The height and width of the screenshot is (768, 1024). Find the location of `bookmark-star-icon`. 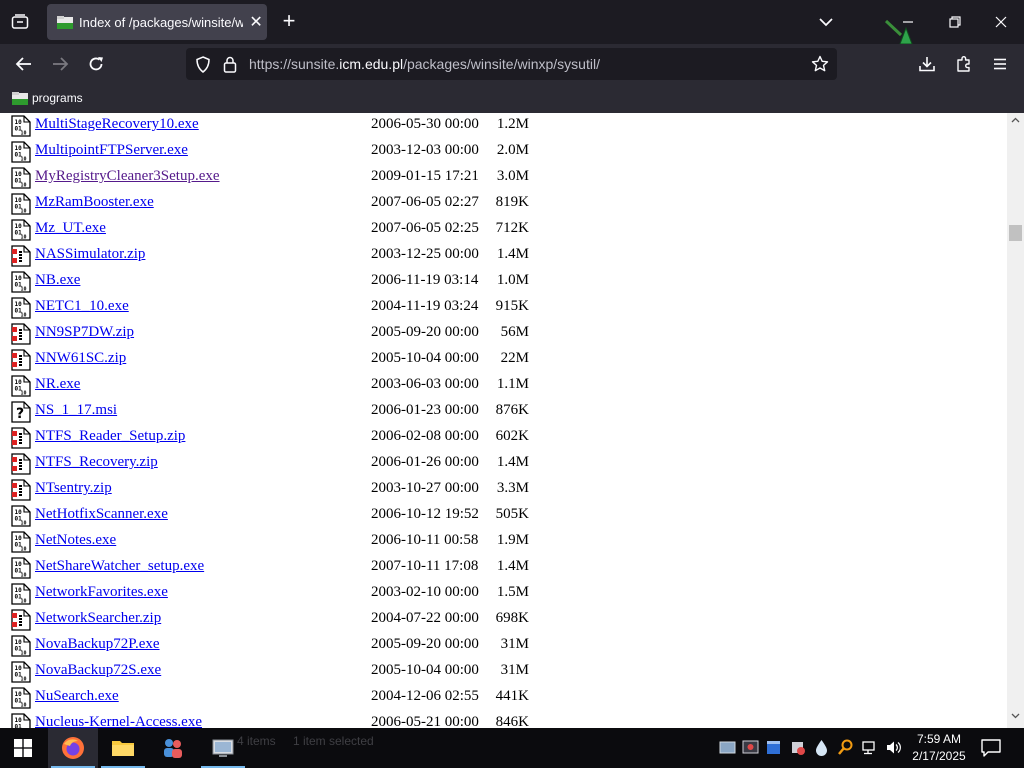

bookmark-star-icon is located at coordinates (820, 64).